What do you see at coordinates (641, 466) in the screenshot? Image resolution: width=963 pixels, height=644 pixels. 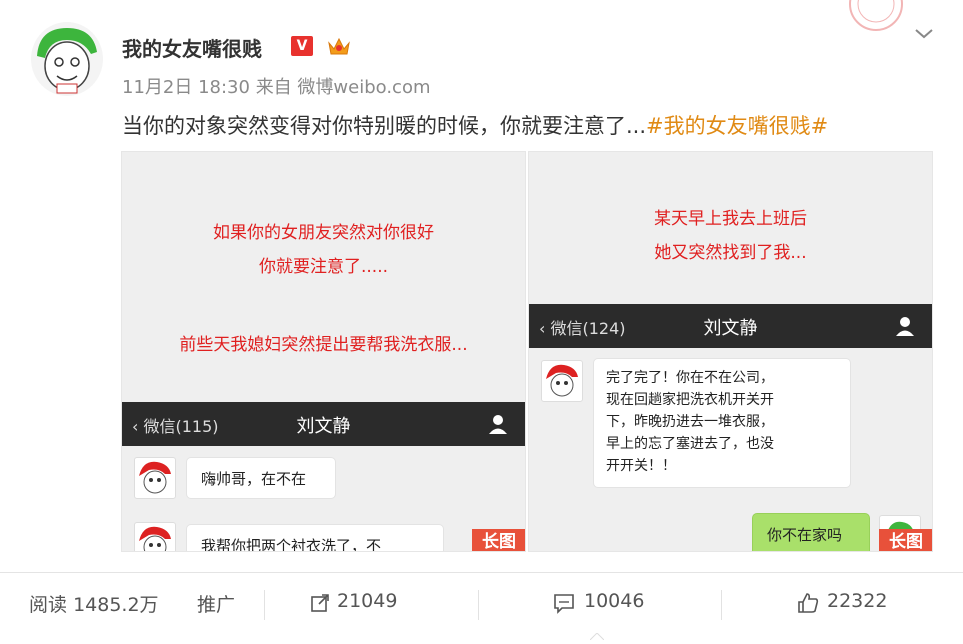 I see `message-line: 开开关！！` at bounding box center [641, 466].